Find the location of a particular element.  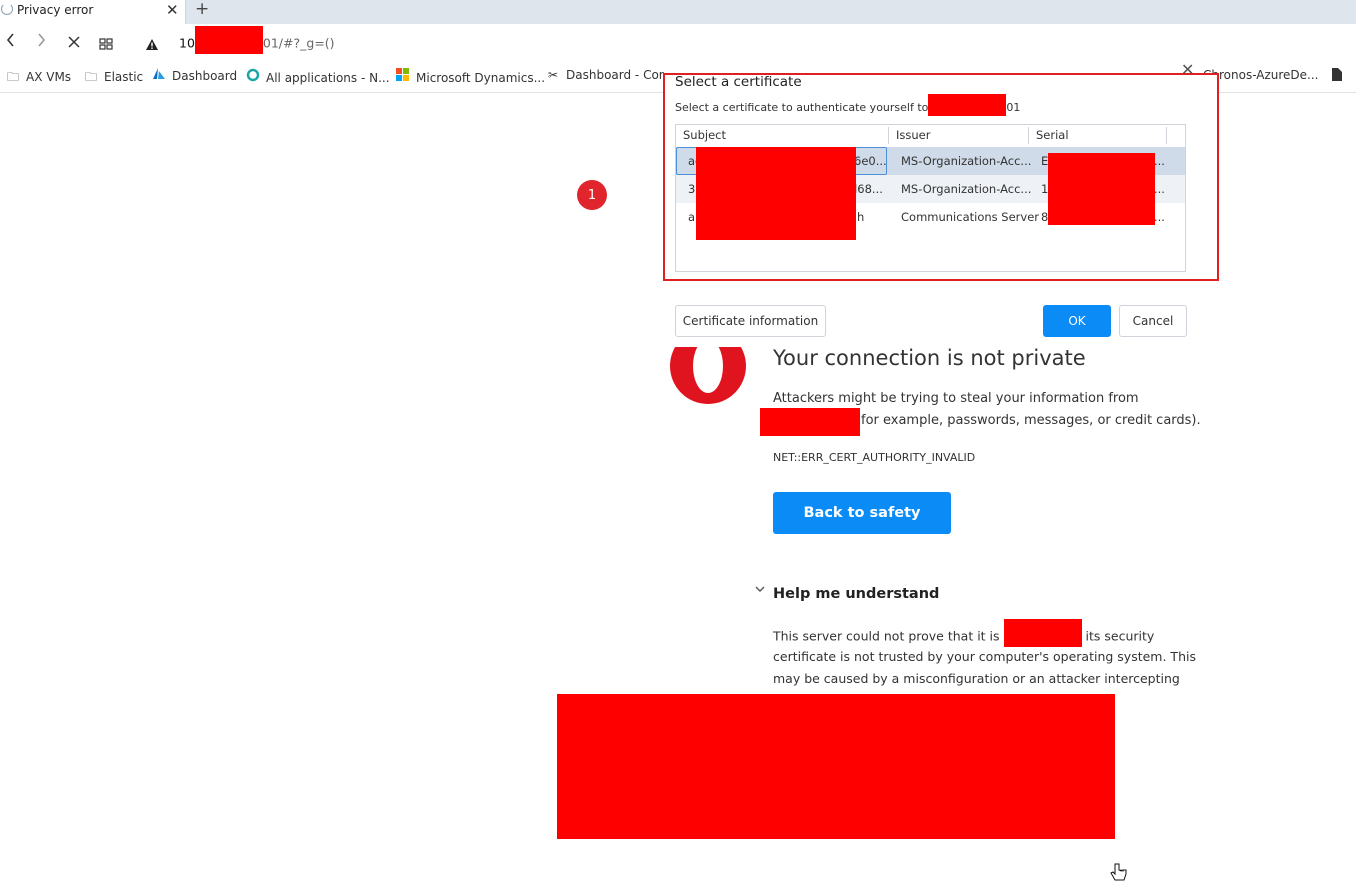

new-tab-button: + is located at coordinates (202, 9).